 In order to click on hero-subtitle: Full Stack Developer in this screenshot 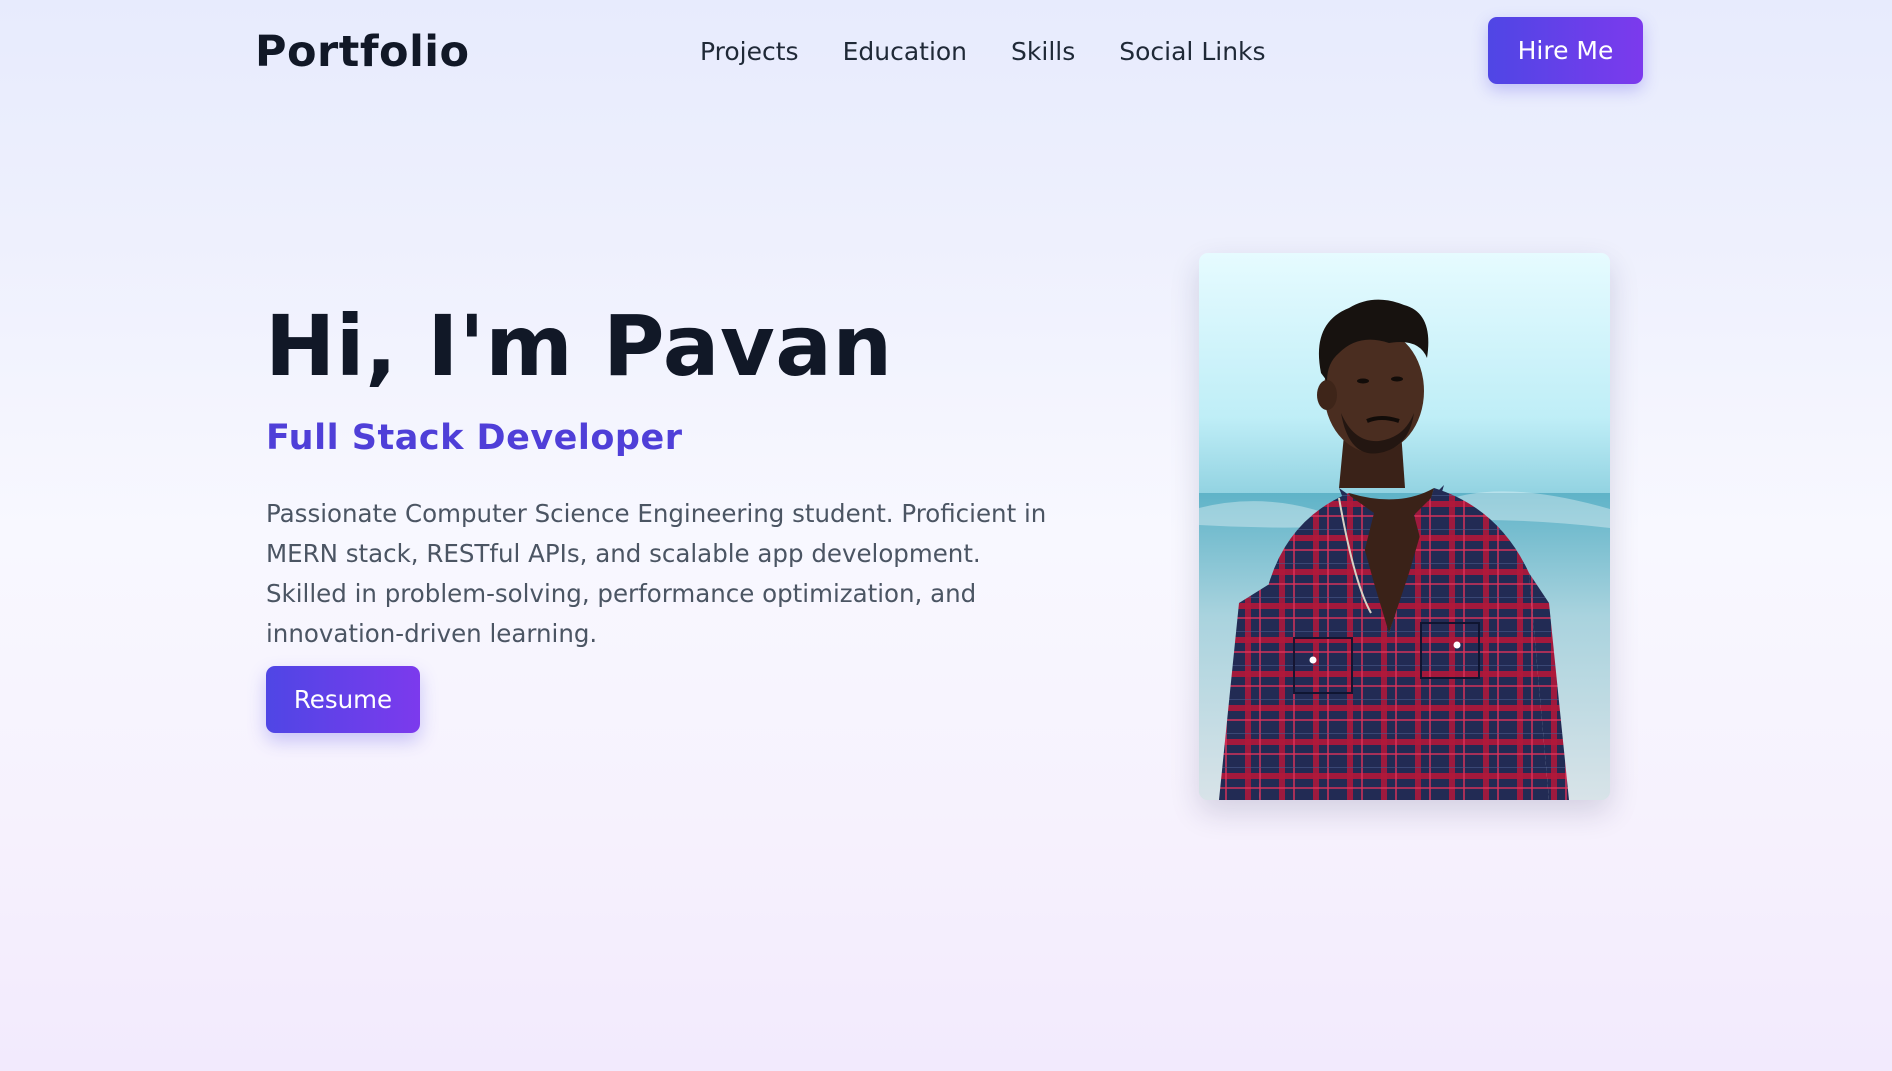, I will do `click(474, 438)`.